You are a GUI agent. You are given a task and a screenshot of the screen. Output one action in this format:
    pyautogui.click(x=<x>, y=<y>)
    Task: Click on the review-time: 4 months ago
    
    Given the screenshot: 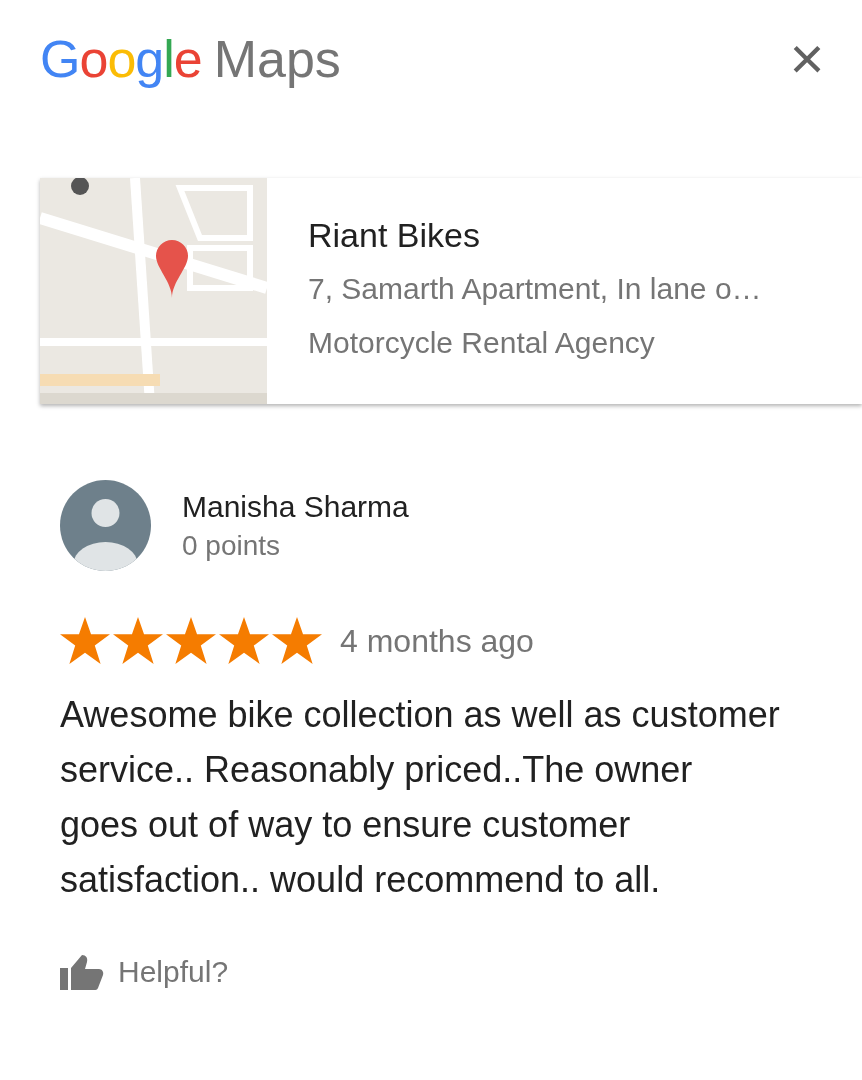 What is the action you would take?
    pyautogui.click(x=437, y=641)
    